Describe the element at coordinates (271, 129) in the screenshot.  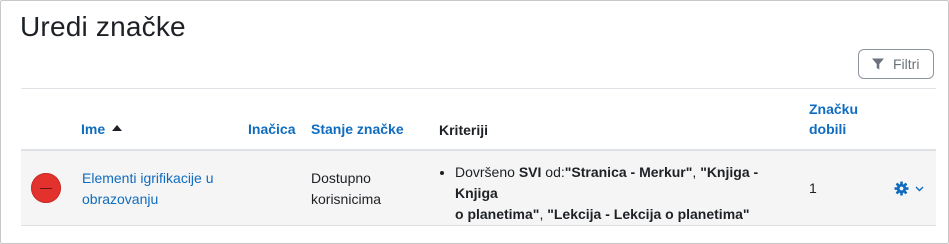
I see `column-header-version: Inačica` at that location.